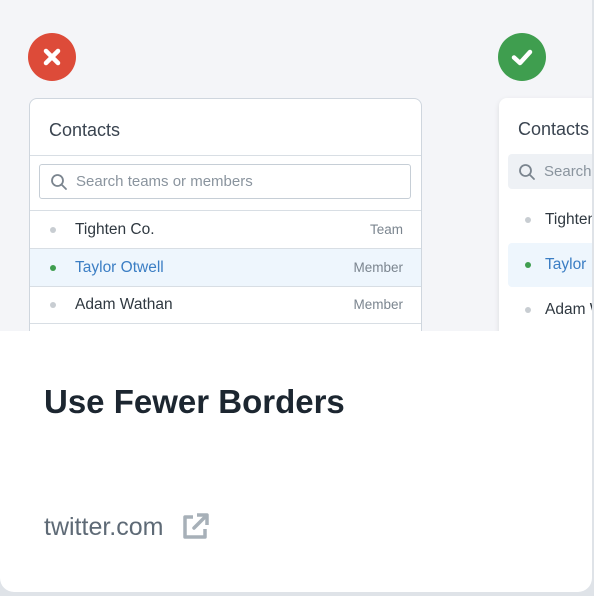 The height and width of the screenshot is (596, 594). I want to click on bad-example-badge, so click(52, 57).